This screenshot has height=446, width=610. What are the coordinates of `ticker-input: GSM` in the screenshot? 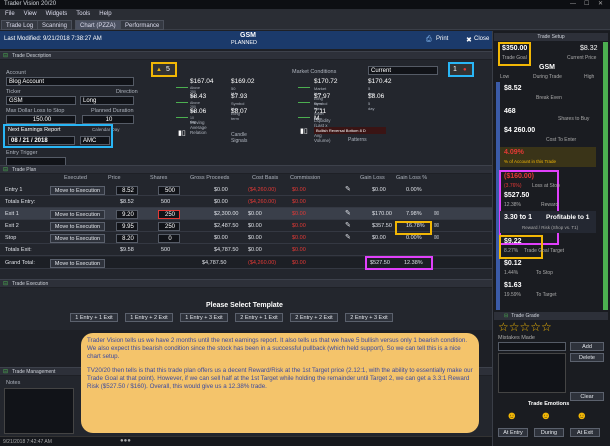 It's located at (41, 100).